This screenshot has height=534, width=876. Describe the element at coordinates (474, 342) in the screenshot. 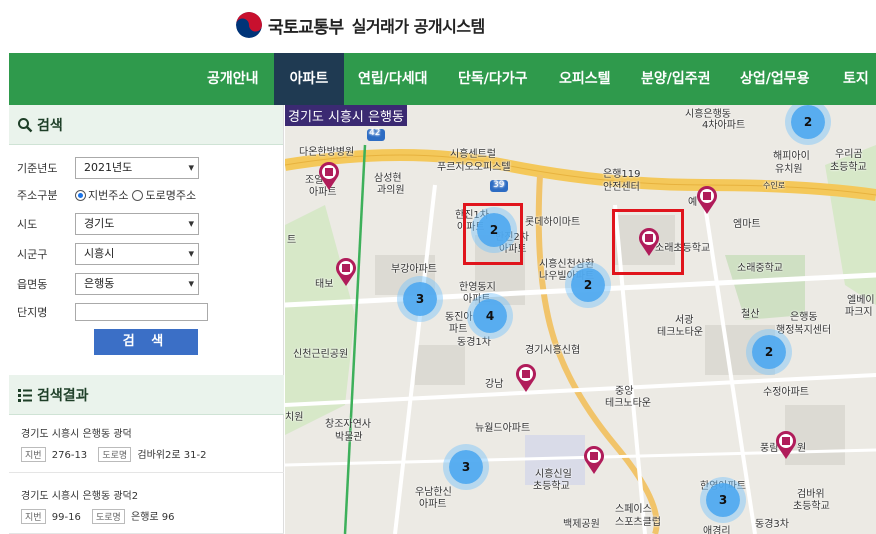

I see `map-label: 동경1차` at that location.